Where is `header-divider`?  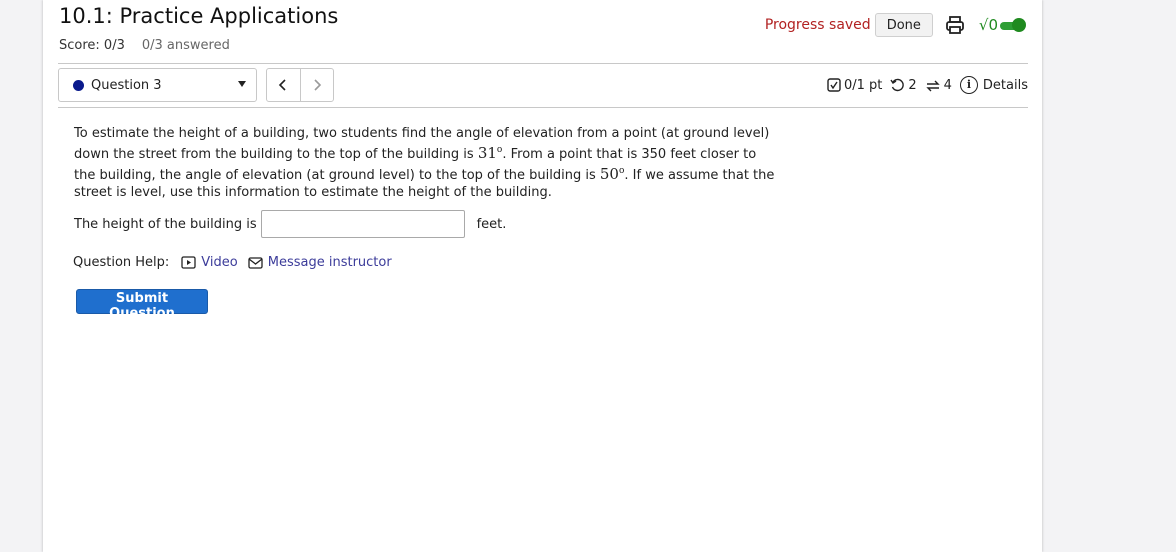 header-divider is located at coordinates (543, 63).